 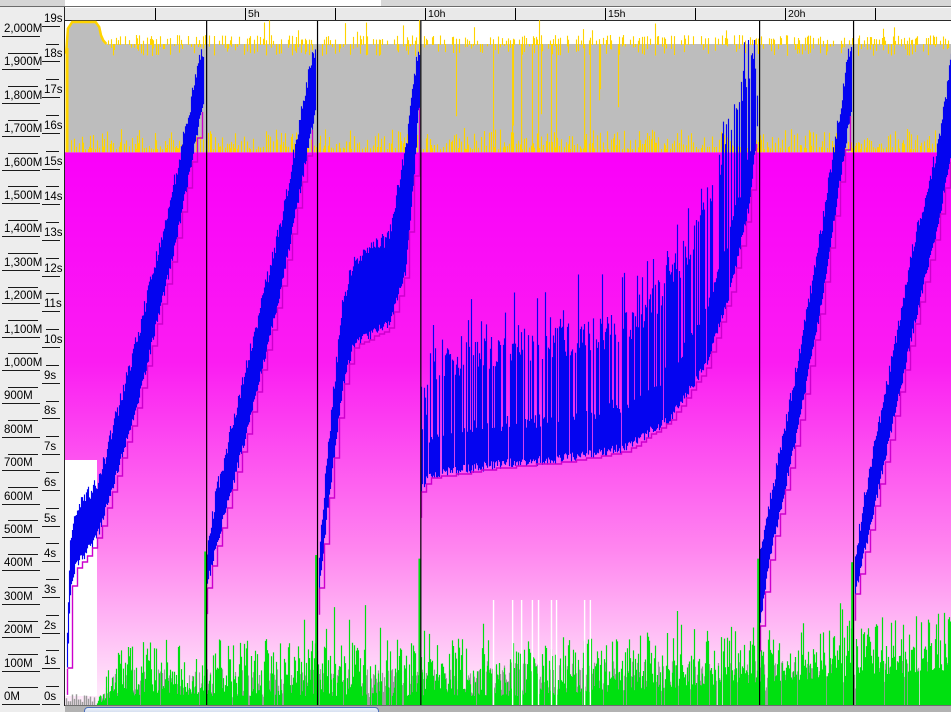 What do you see at coordinates (23, 29) in the screenshot?
I see `y-axis-memory-label: 2,000M` at bounding box center [23, 29].